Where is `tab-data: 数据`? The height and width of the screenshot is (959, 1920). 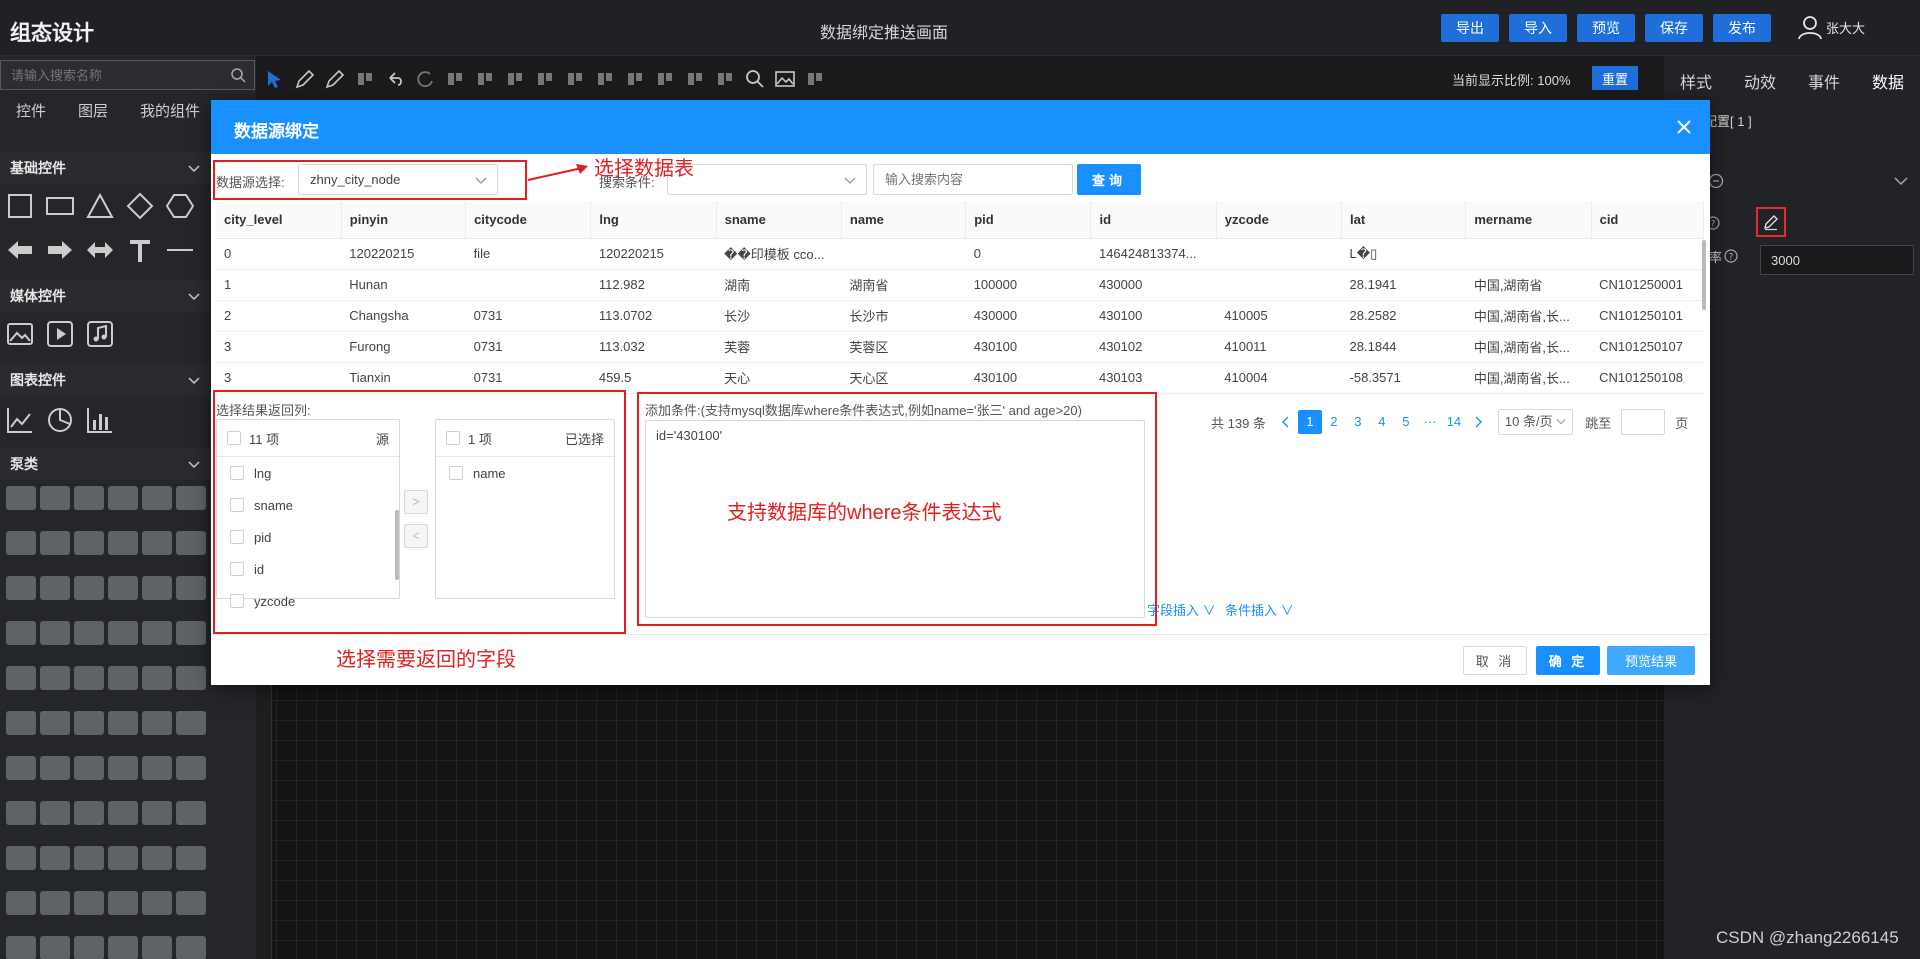
tab-data: 数据 is located at coordinates (1888, 84).